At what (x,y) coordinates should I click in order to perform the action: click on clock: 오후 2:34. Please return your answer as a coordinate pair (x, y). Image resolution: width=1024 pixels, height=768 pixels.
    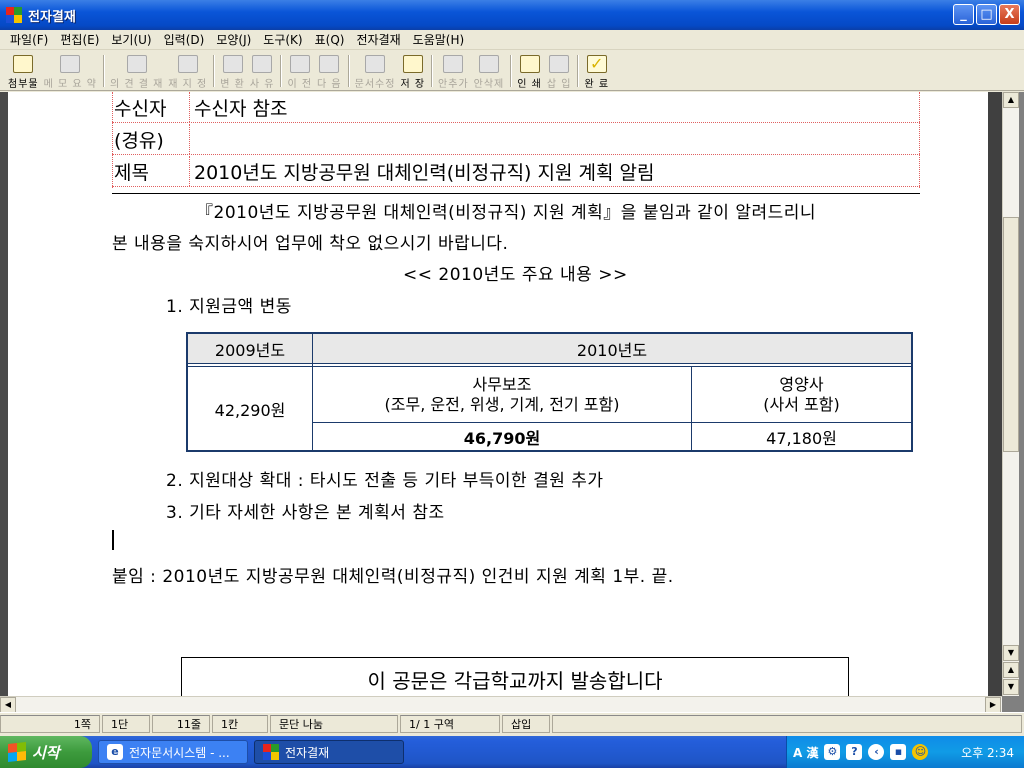
    Looking at the image, I should click on (987, 752).